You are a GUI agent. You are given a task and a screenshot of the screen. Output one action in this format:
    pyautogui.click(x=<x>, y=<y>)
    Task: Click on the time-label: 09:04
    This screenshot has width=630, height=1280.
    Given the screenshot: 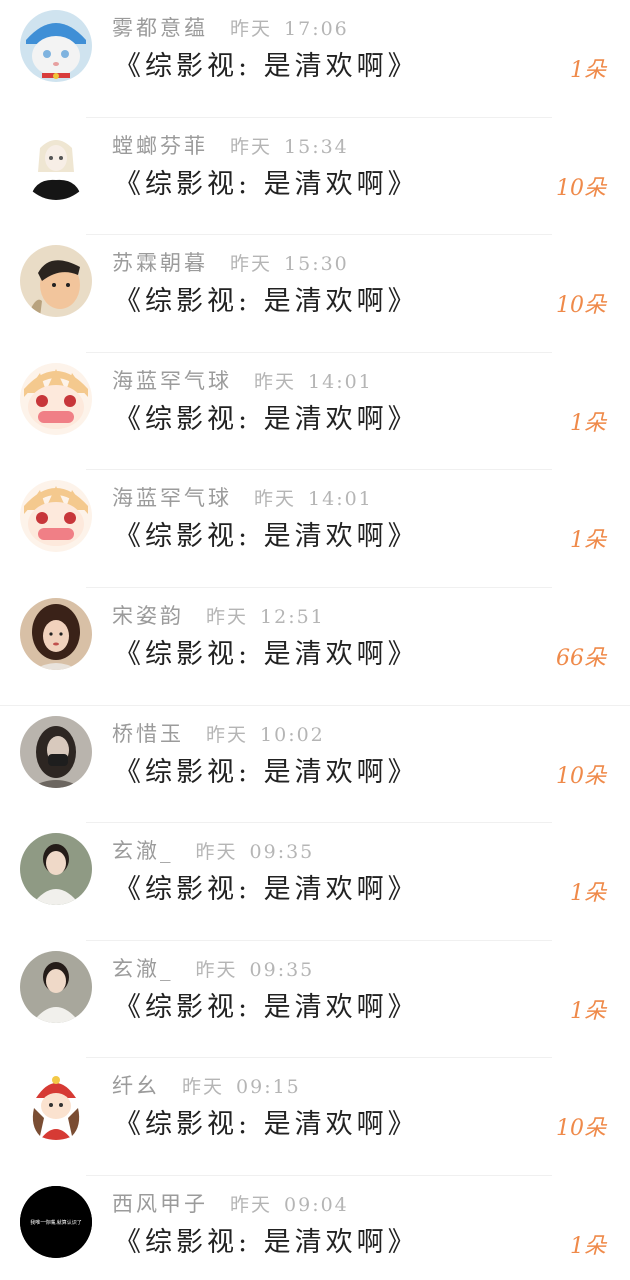 What is the action you would take?
    pyautogui.click(x=316, y=1204)
    